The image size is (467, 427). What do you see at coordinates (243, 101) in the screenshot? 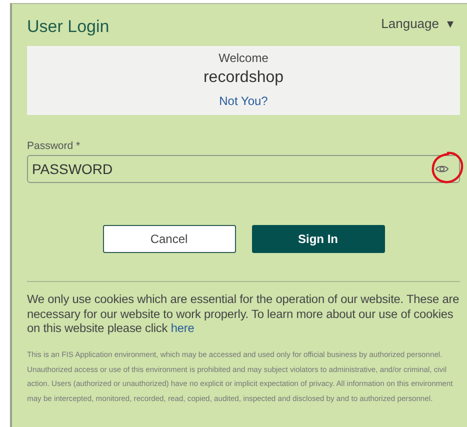
I see `not-you-link: Not You?` at bounding box center [243, 101].